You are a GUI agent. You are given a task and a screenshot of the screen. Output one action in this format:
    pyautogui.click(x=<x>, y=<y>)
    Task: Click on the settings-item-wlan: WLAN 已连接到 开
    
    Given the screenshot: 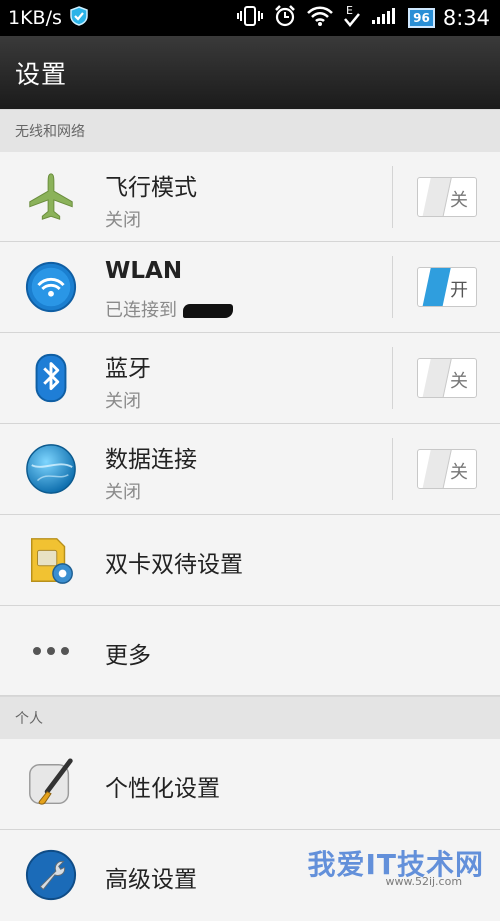 What is the action you would take?
    pyautogui.click(x=250, y=287)
    